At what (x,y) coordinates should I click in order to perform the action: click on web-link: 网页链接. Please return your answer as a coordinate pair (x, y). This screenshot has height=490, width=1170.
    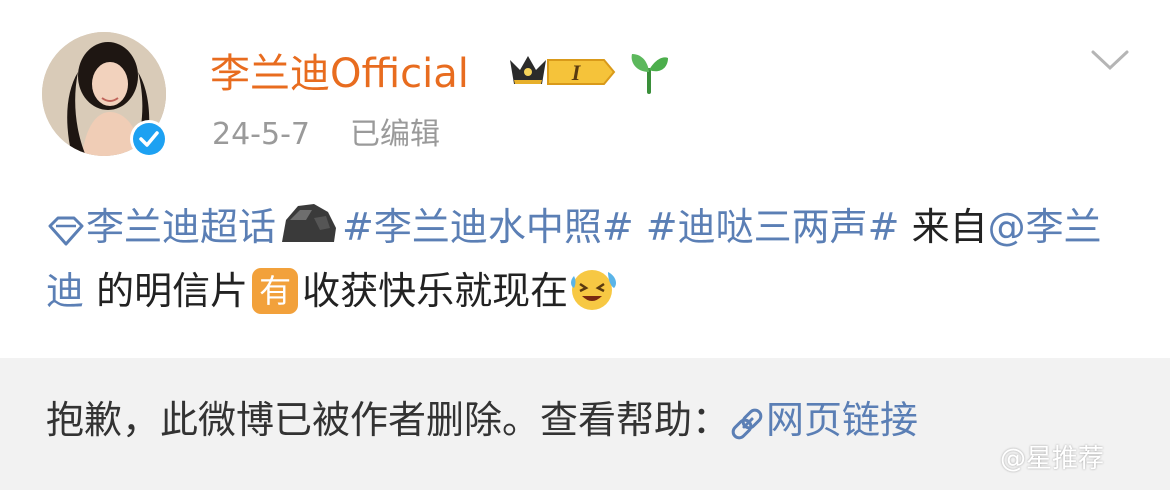
    Looking at the image, I should click on (824, 420).